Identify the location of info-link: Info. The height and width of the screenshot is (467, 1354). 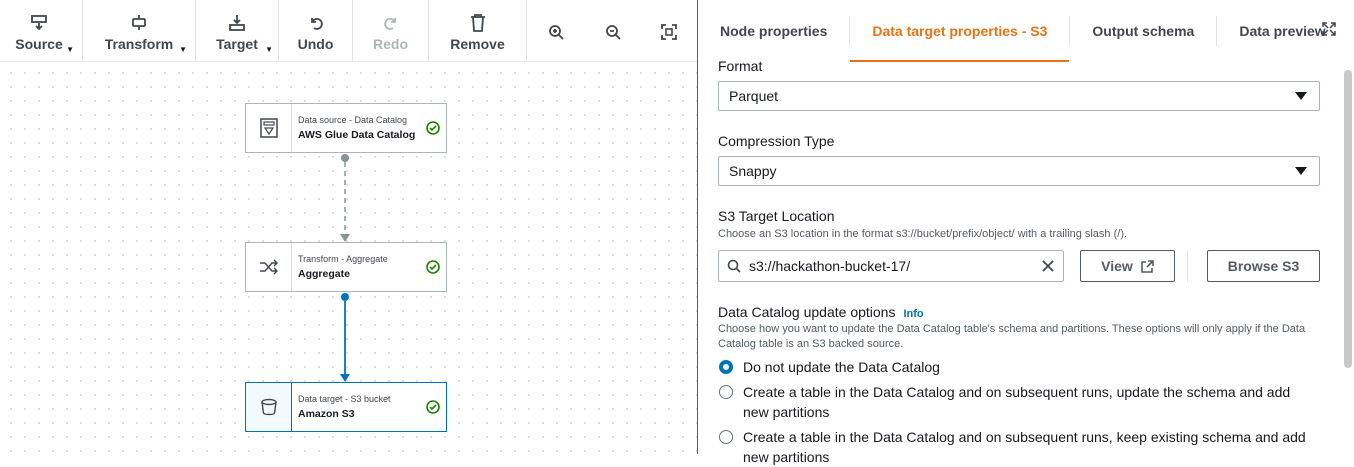
(913, 314).